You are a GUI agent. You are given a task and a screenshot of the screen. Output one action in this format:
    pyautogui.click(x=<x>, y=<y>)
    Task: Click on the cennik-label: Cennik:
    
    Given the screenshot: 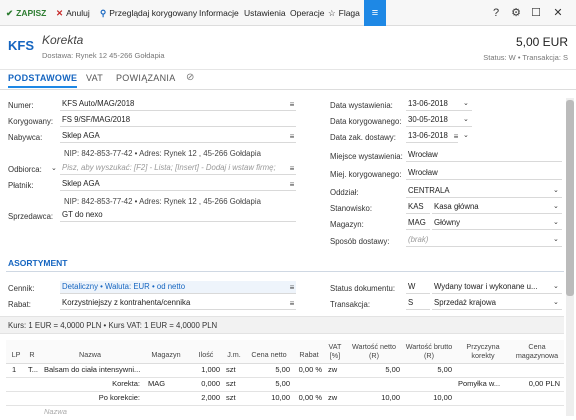 What is the action you would take?
    pyautogui.click(x=21, y=288)
    